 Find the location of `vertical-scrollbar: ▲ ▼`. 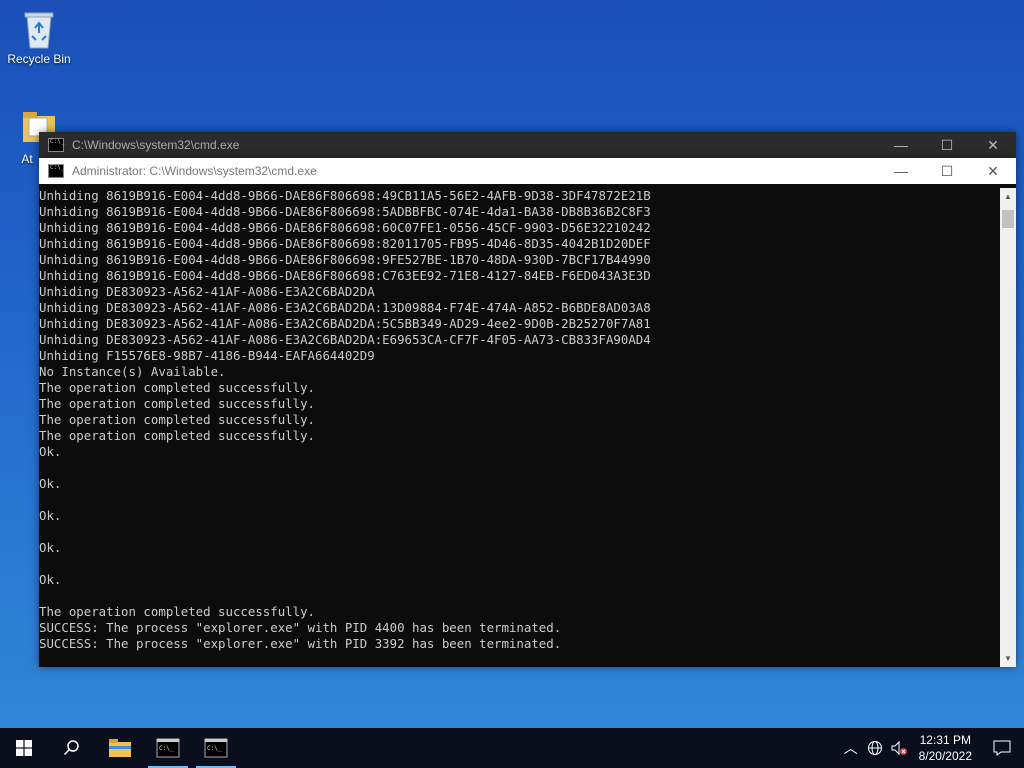

vertical-scrollbar: ▲ ▼ is located at coordinates (1008, 427).